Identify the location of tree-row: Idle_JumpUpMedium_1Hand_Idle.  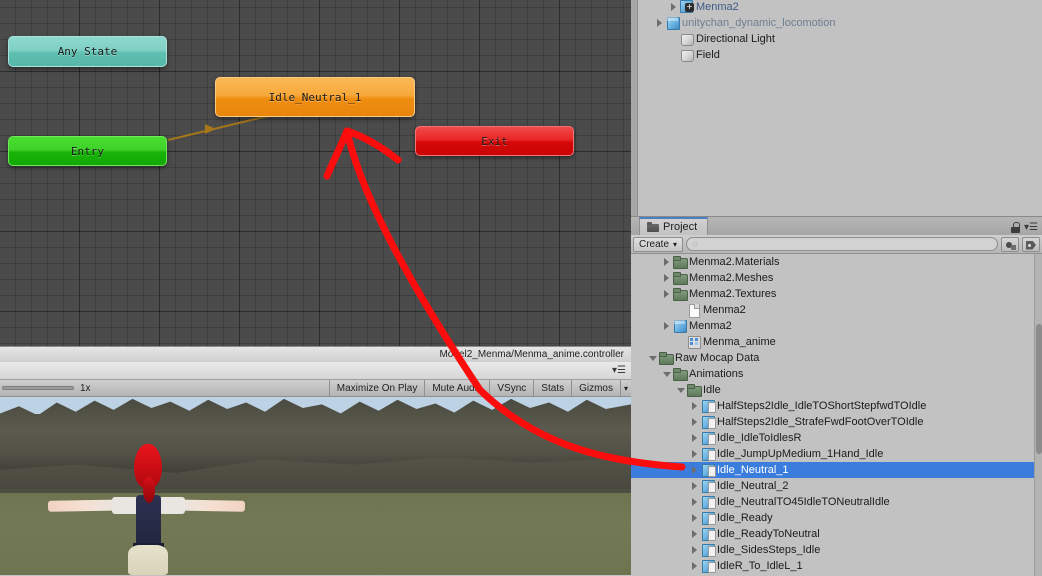
(832, 454).